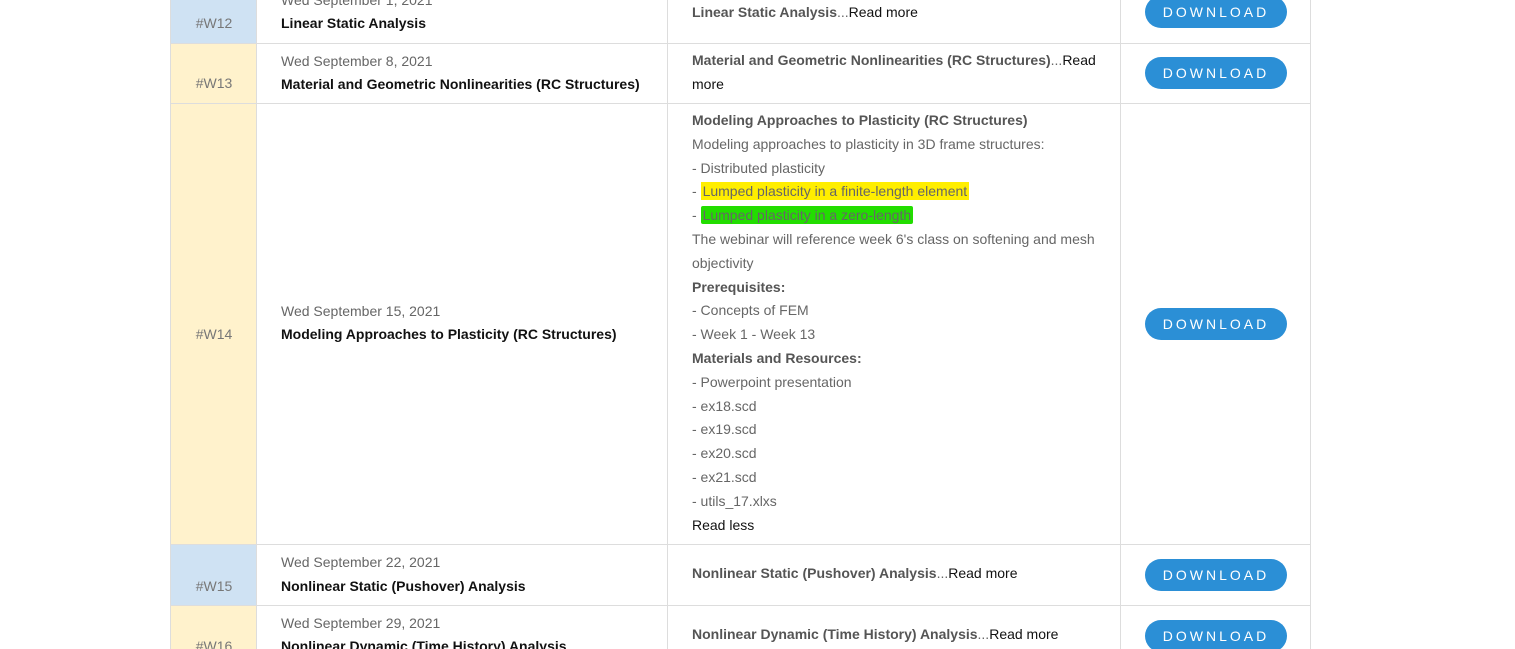  I want to click on list-item: - ex18.scd, so click(724, 405).